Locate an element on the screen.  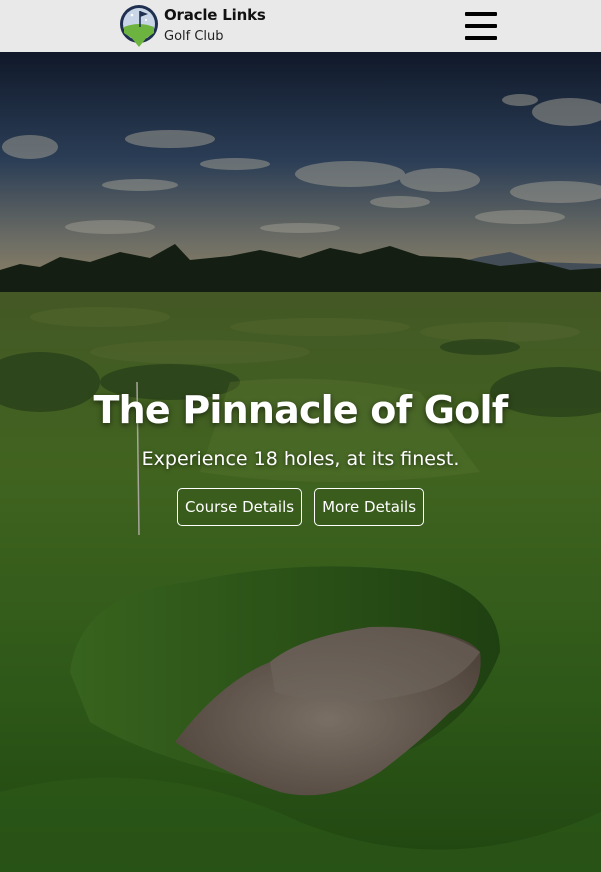
hero-subtitle: Experience 18 holes, at its finest. is located at coordinates (300, 459).